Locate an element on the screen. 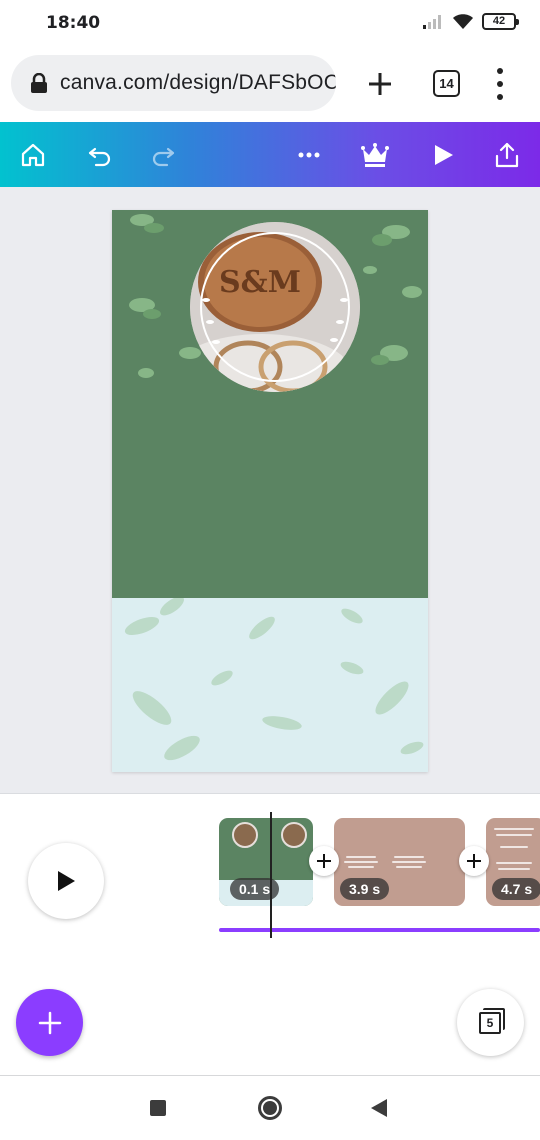  pages-button: 5 is located at coordinates (490, 1022).